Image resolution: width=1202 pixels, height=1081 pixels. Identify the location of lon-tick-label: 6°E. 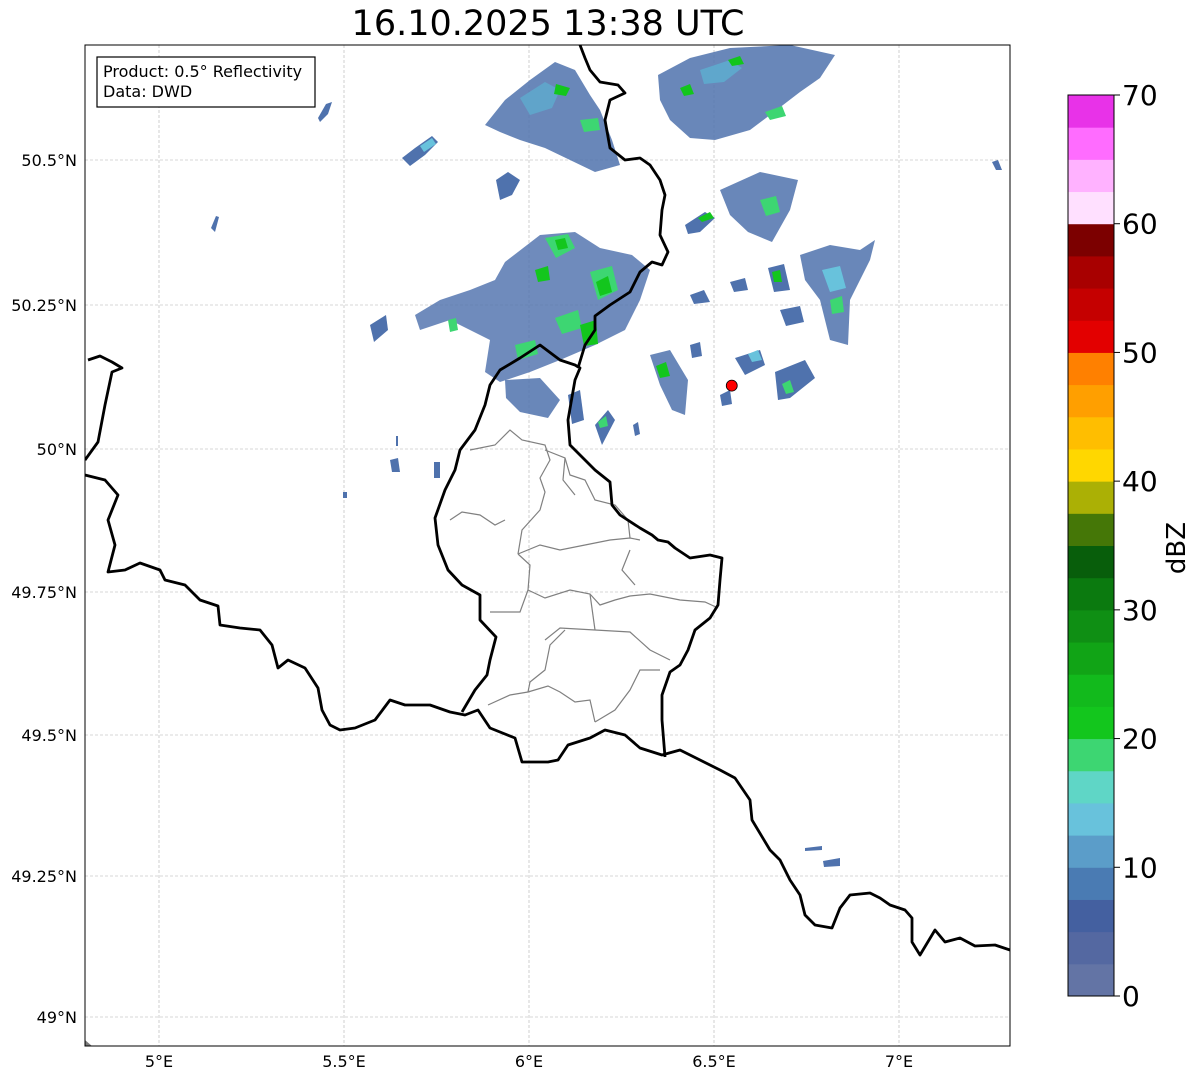
(529, 1061).